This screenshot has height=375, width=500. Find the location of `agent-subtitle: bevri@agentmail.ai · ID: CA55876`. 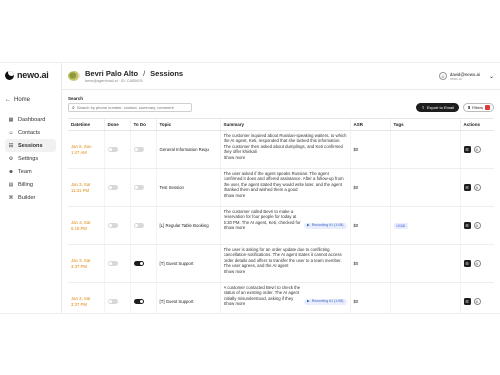

agent-subtitle: bevri@agentmail.ai · ID: CA55876 is located at coordinates (114, 81).